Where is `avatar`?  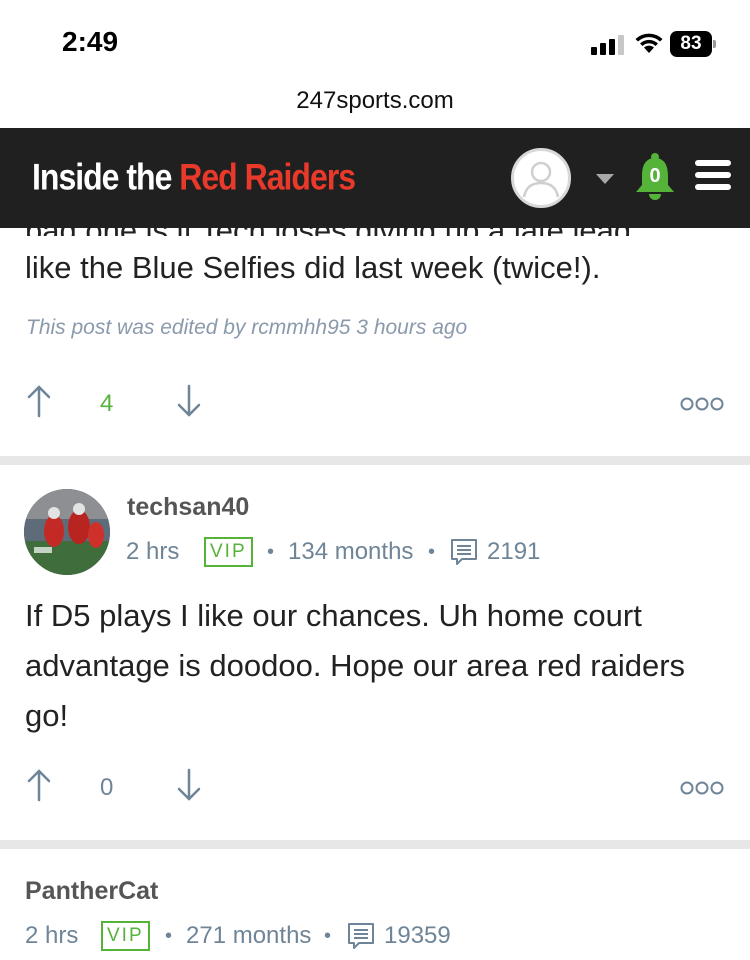 avatar is located at coordinates (67, 532).